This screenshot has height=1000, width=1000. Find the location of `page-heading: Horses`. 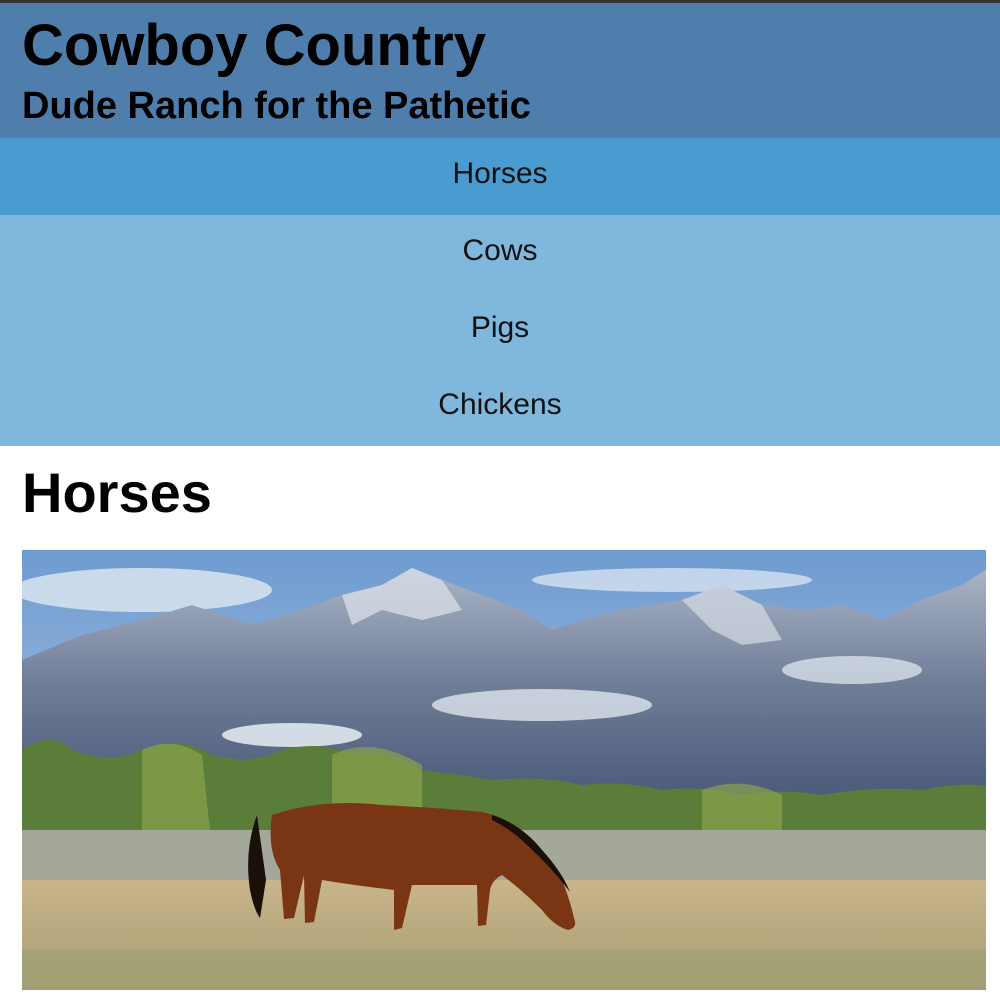

page-heading: Horses is located at coordinates (117, 492).